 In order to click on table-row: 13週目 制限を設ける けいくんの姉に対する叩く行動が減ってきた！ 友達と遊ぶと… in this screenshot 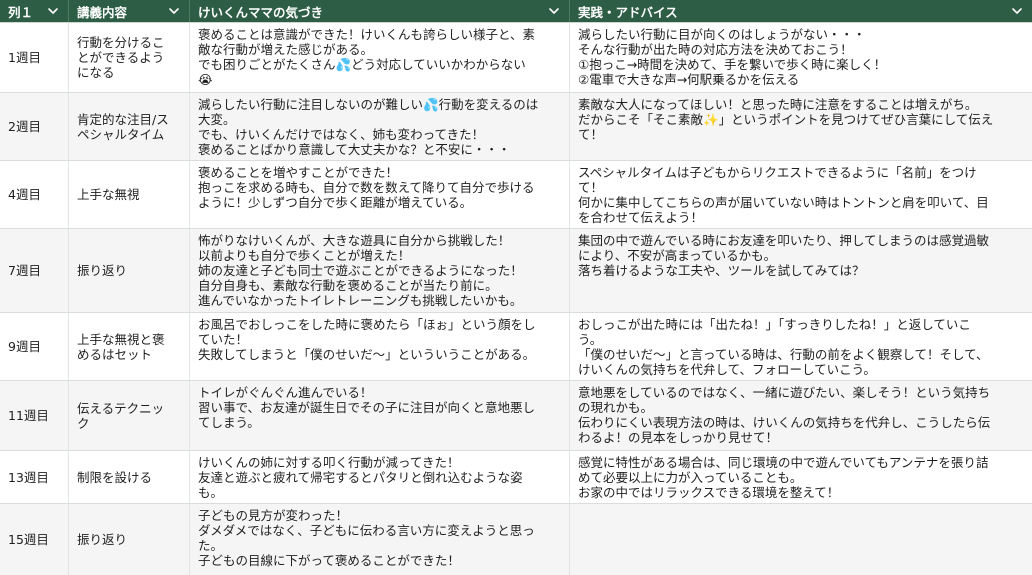, I will do `click(516, 477)`.